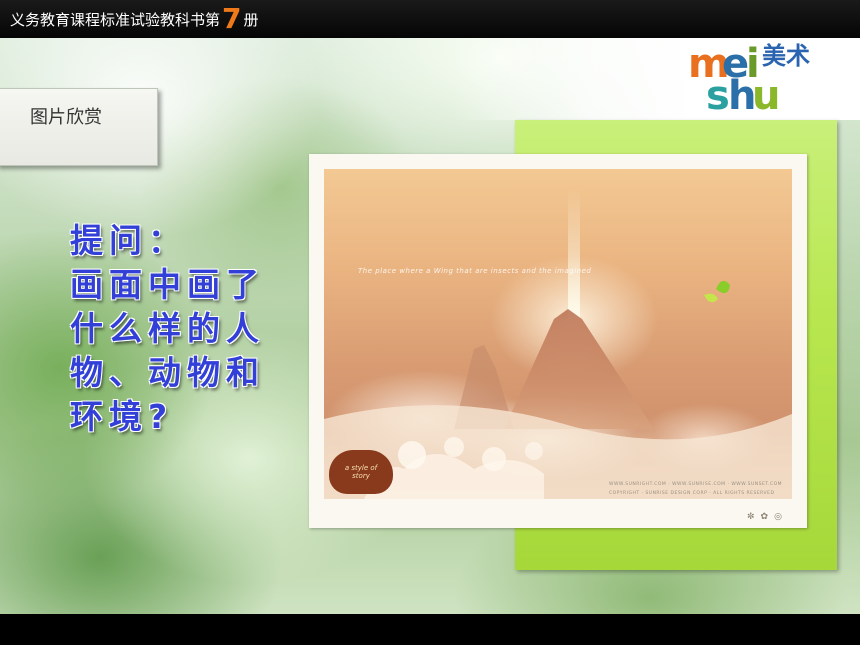 The height and width of the screenshot is (645, 860). What do you see at coordinates (66, 117) in the screenshot?
I see `section-label: 图片欣赏` at bounding box center [66, 117].